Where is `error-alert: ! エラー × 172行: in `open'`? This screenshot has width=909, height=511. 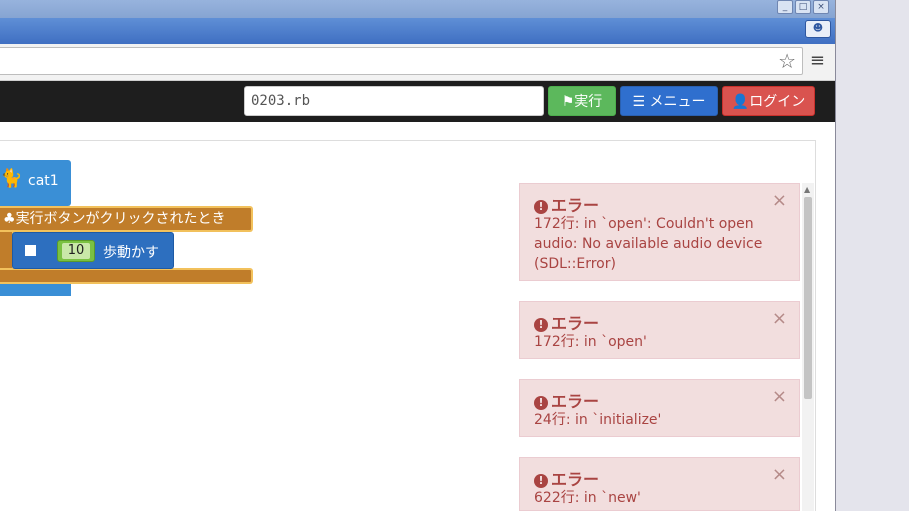
error-alert: ! エラー × 172行: in `open' is located at coordinates (659, 330).